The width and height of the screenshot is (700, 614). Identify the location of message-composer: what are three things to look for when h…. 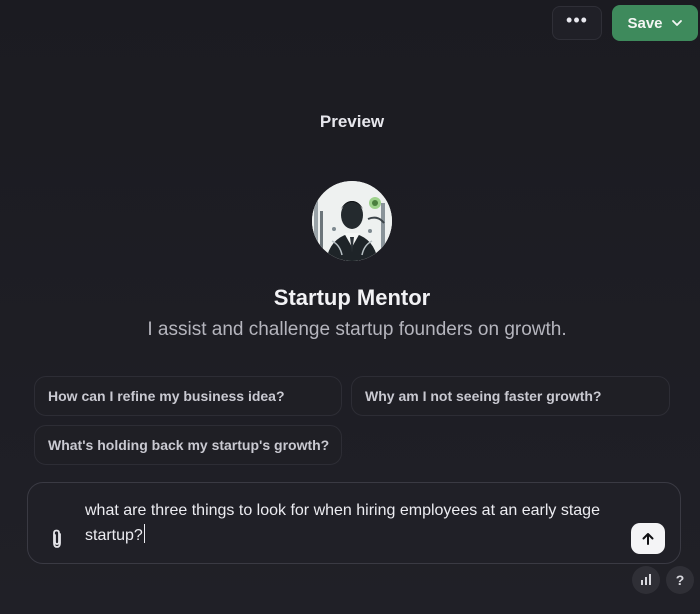
(354, 523).